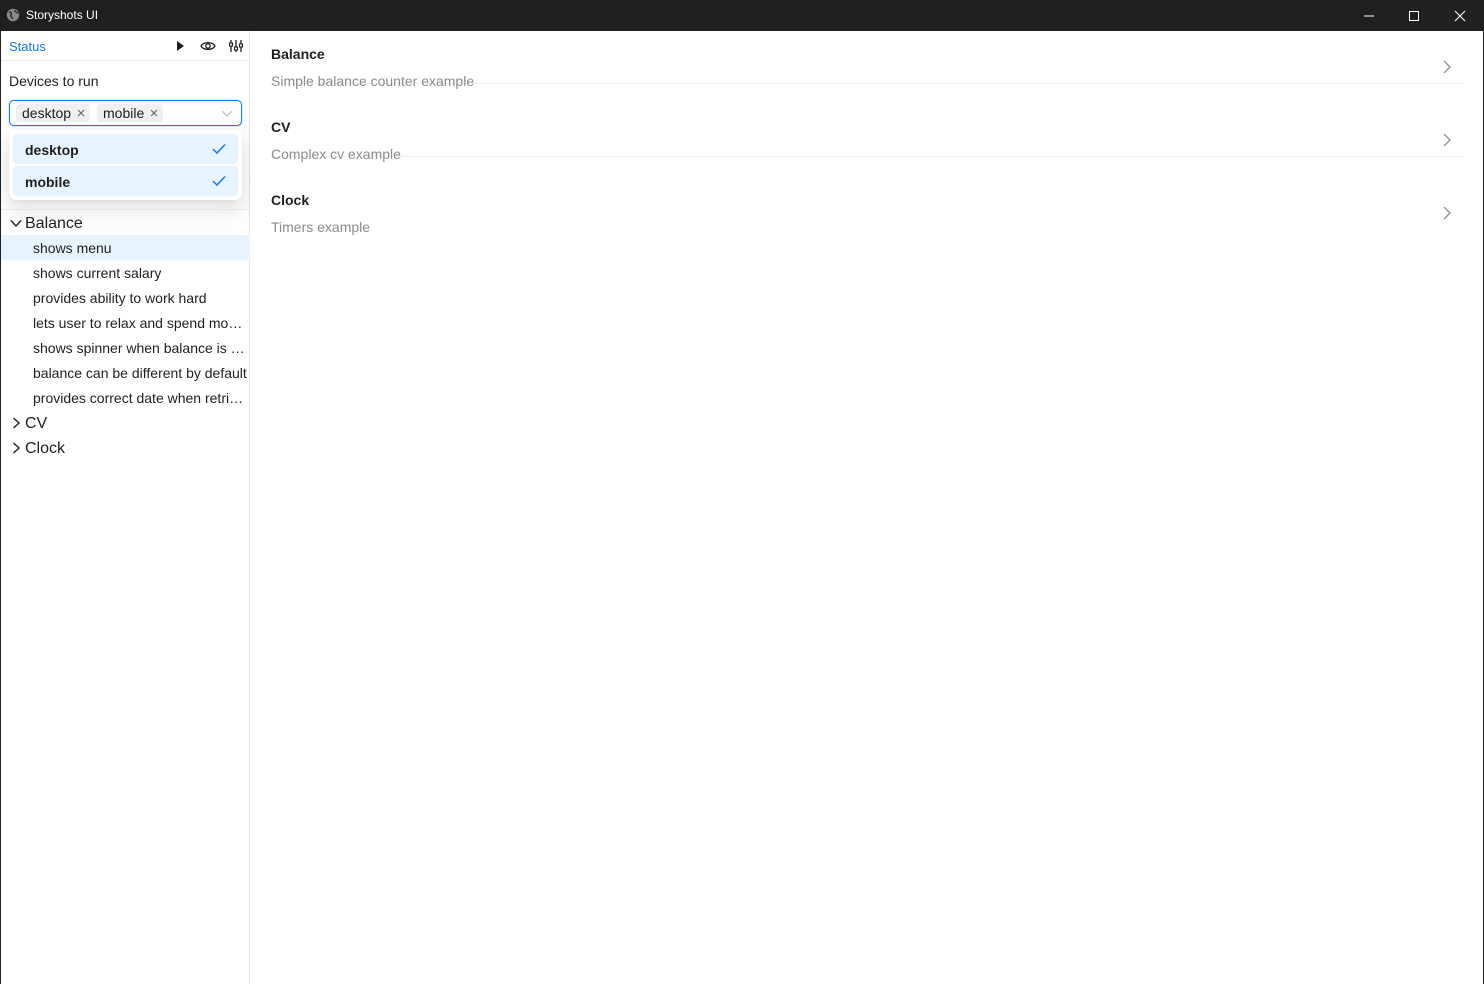  I want to click on sliders-icon, so click(236, 46).